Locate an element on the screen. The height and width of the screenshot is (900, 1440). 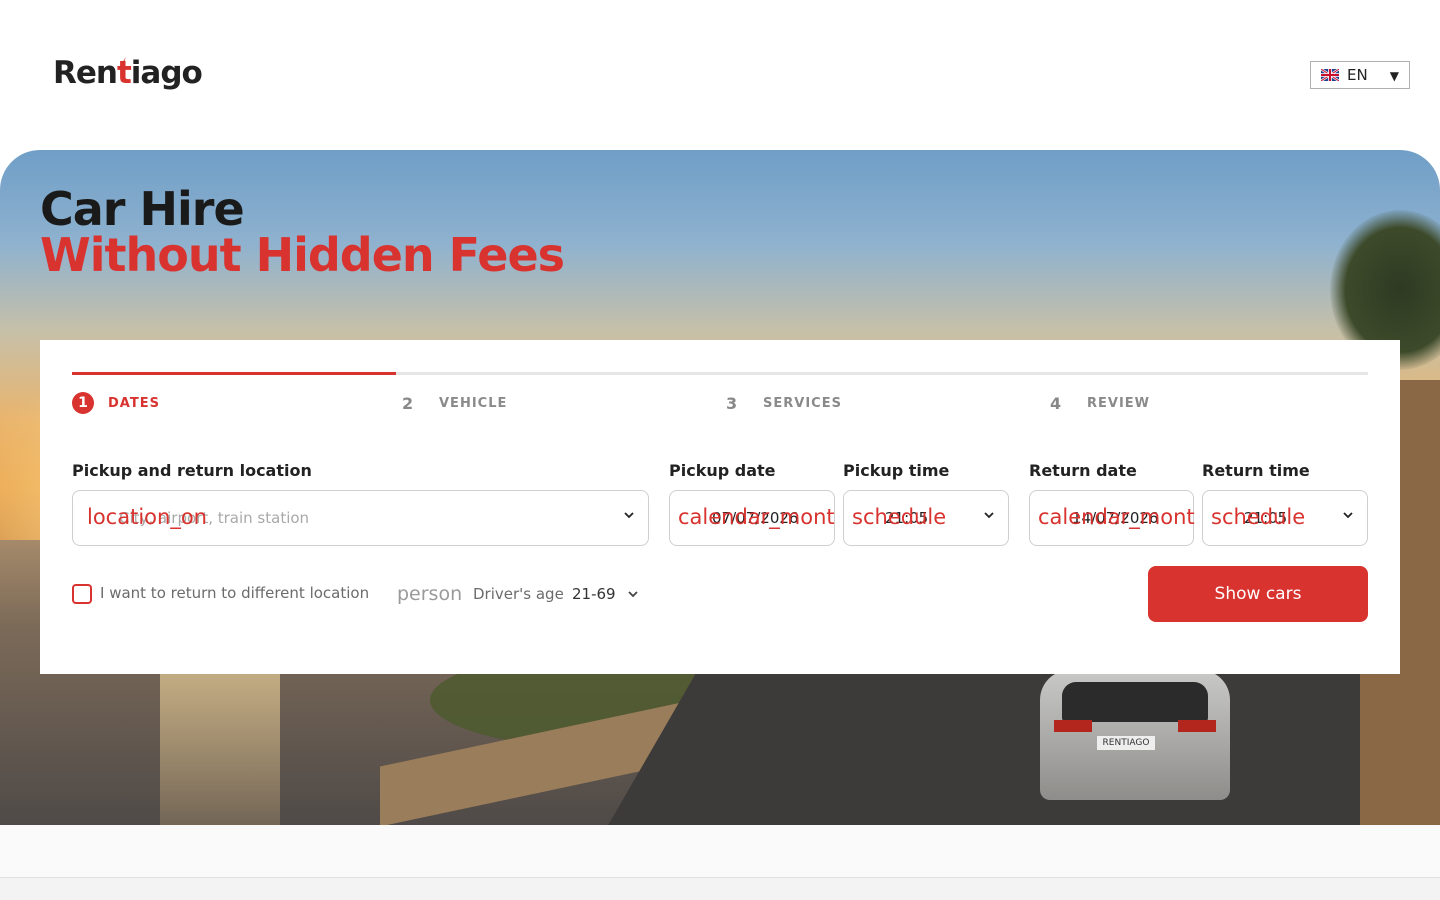
hero-title: Car Hire Without Hidden Fees is located at coordinates (302, 232).